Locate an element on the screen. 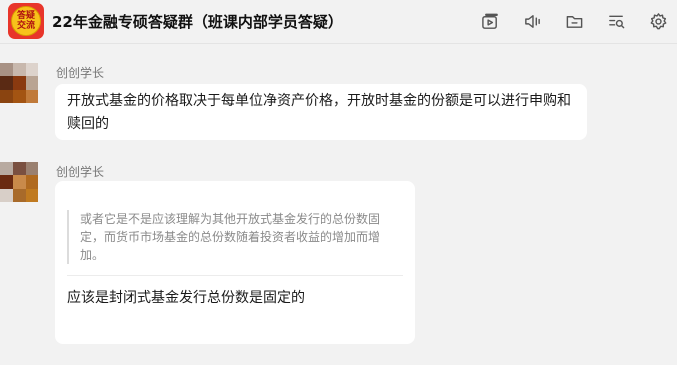 This screenshot has width=677, height=365. quote-divider is located at coordinates (235, 275).